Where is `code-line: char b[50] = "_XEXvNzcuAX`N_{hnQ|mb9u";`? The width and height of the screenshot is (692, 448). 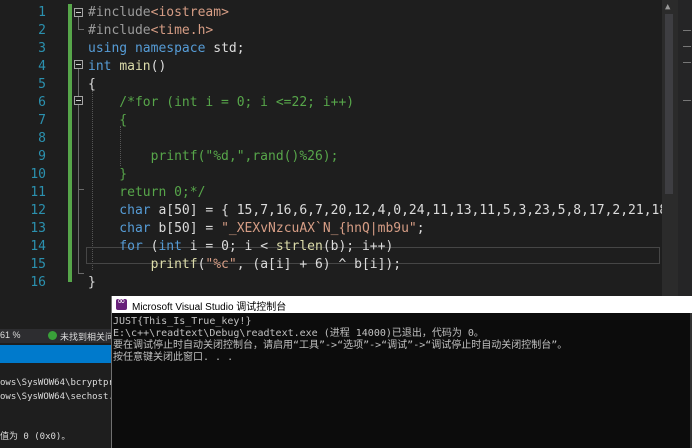 code-line: char b[50] = "_XEXvNzcuAX`N_{hnQ|mb9u"; is located at coordinates (256, 229).